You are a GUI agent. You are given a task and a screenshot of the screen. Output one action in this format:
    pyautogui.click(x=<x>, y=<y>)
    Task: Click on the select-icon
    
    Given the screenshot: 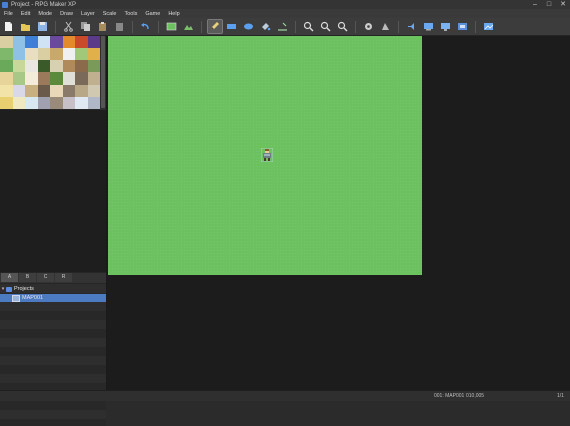 What is the action you would take?
    pyautogui.click(x=283, y=26)
    